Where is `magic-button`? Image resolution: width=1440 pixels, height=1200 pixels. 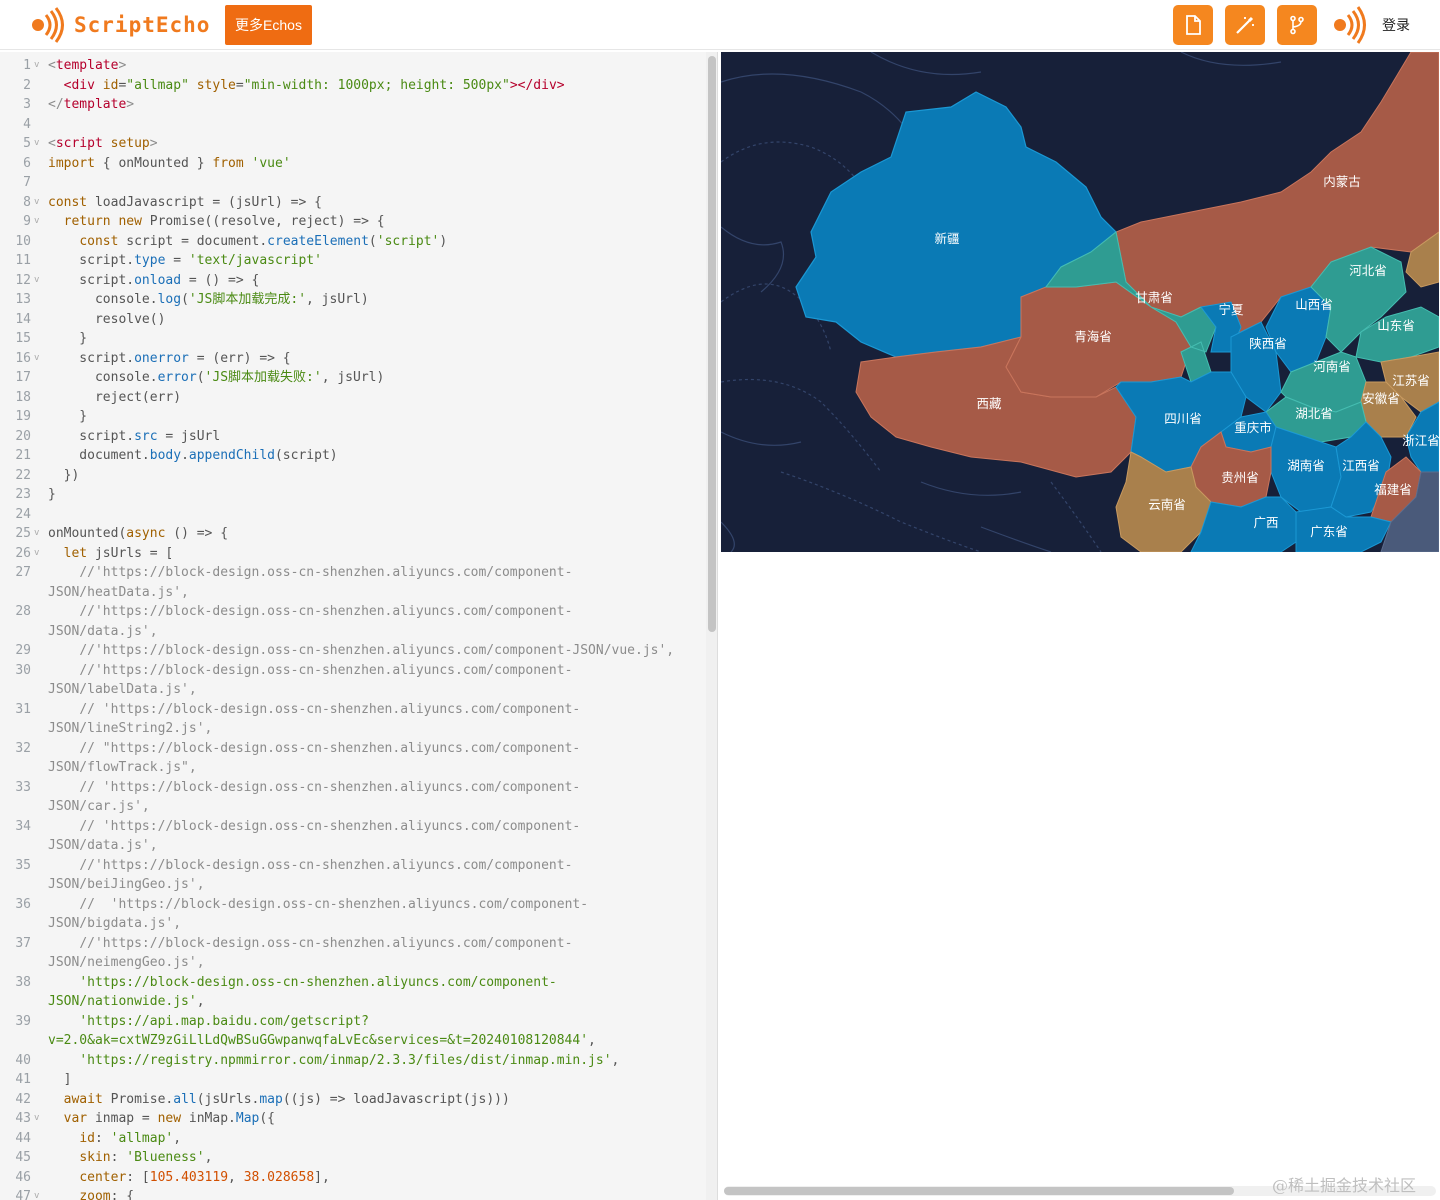
magic-button is located at coordinates (1245, 25).